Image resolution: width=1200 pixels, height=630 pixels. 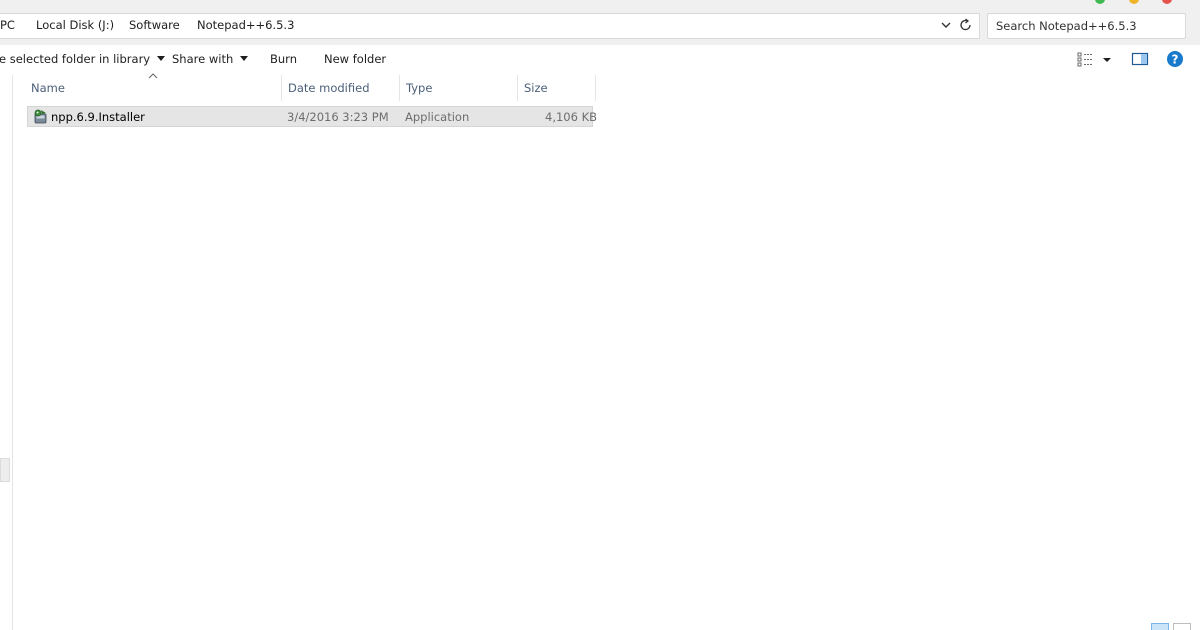 I want to click on column-header-size: Size, so click(x=557, y=88).